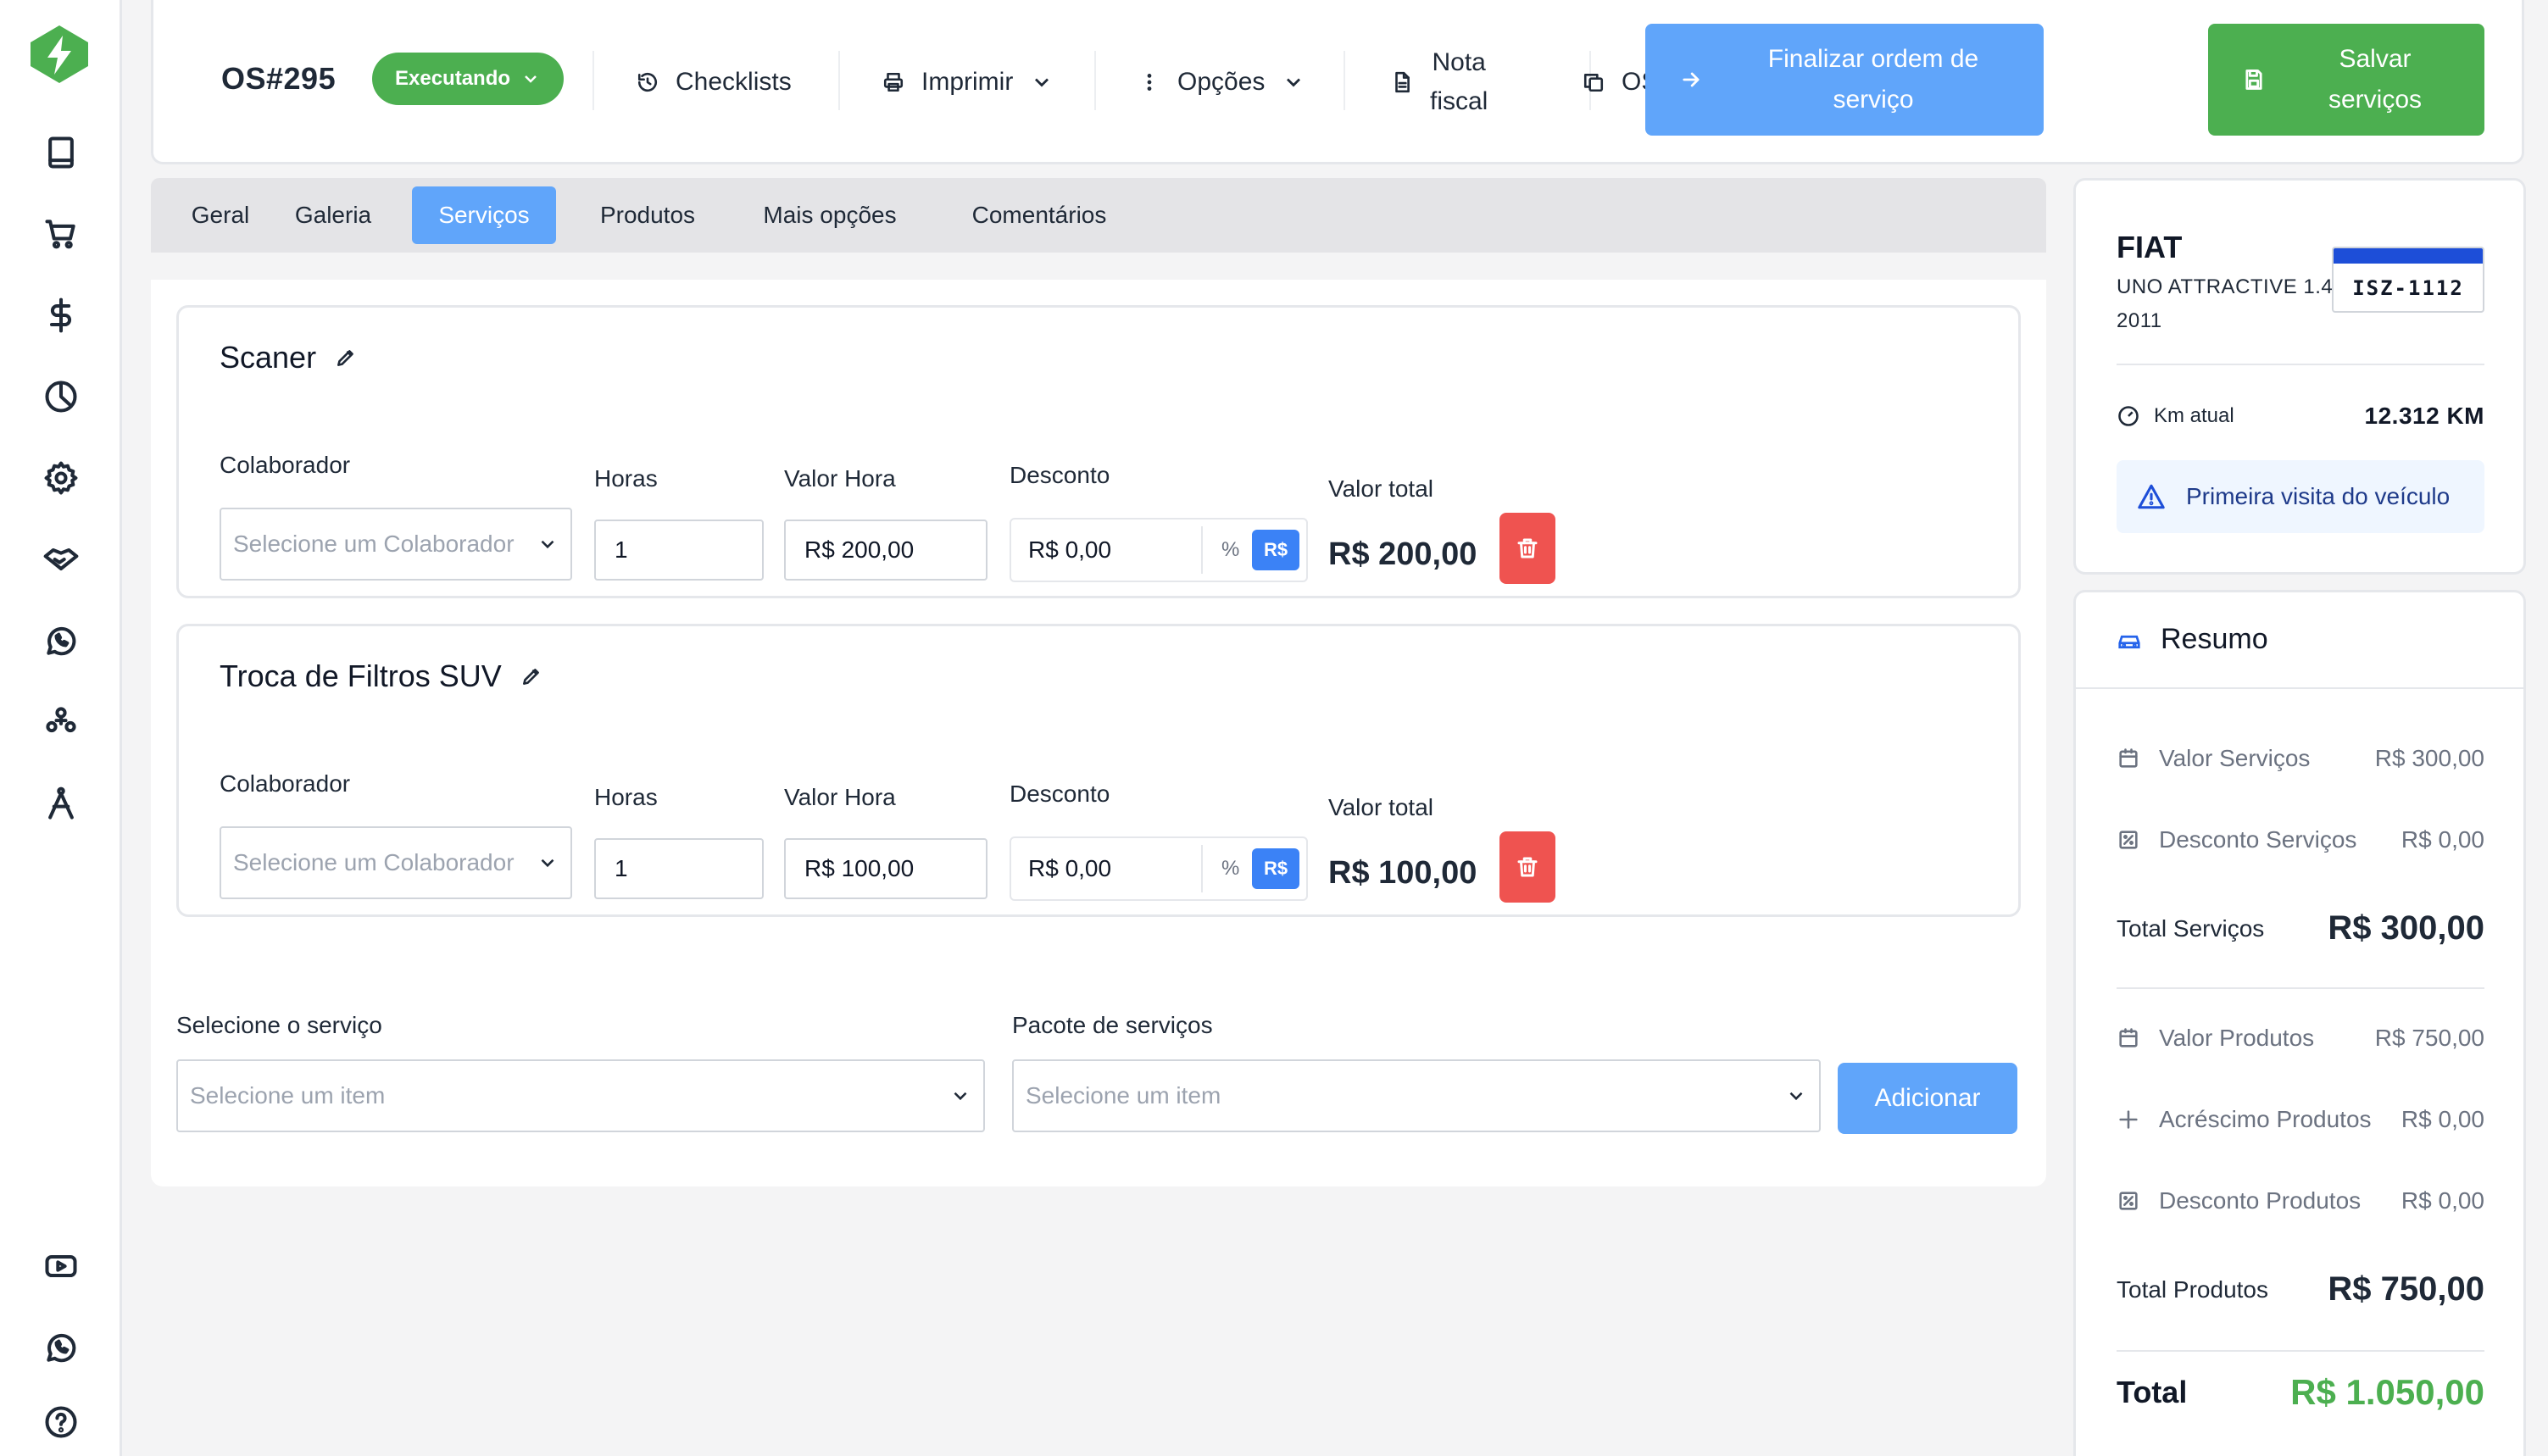 The height and width of the screenshot is (1456, 2548). Describe the element at coordinates (1691, 79) in the screenshot. I see `arrow-right-icon` at that location.